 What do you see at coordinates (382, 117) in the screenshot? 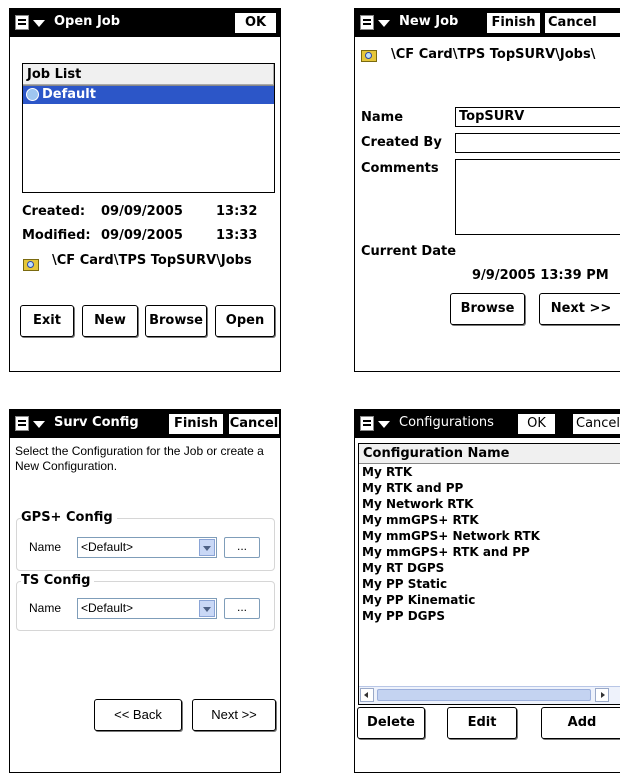
I see `name-label: Name` at bounding box center [382, 117].